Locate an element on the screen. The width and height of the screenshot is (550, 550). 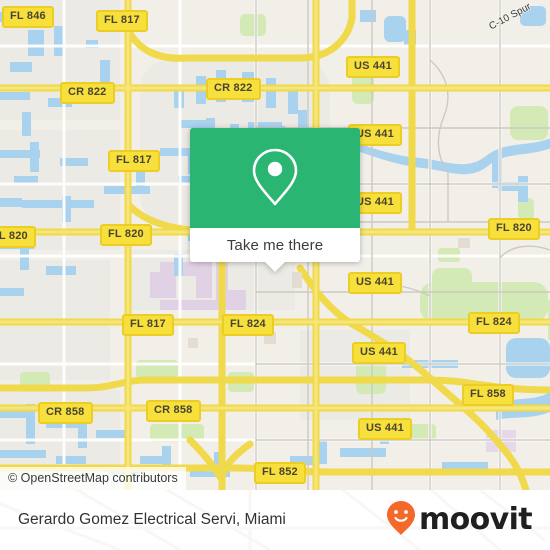
moovit-logo: moovit is located at coordinates (459, 520).